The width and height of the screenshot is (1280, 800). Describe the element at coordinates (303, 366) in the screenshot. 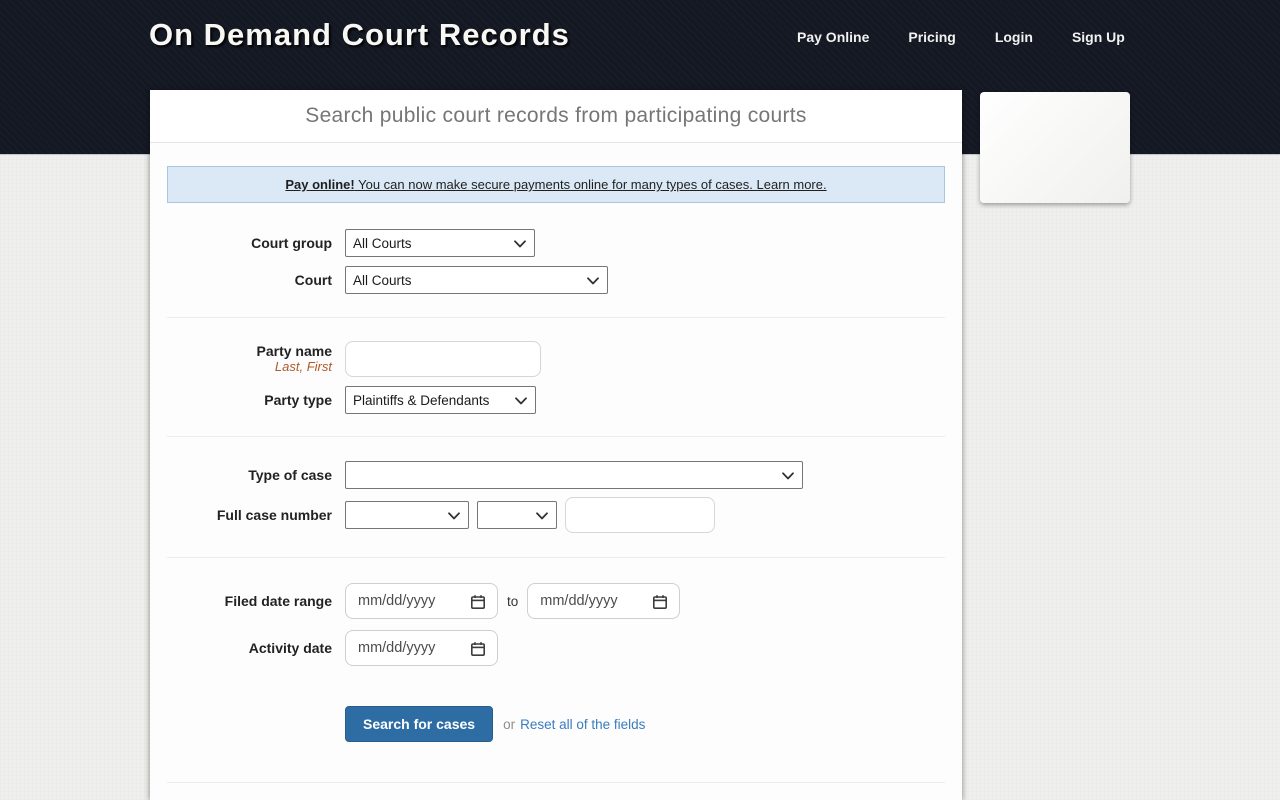

I see `party-name-hint: Last, First` at that location.